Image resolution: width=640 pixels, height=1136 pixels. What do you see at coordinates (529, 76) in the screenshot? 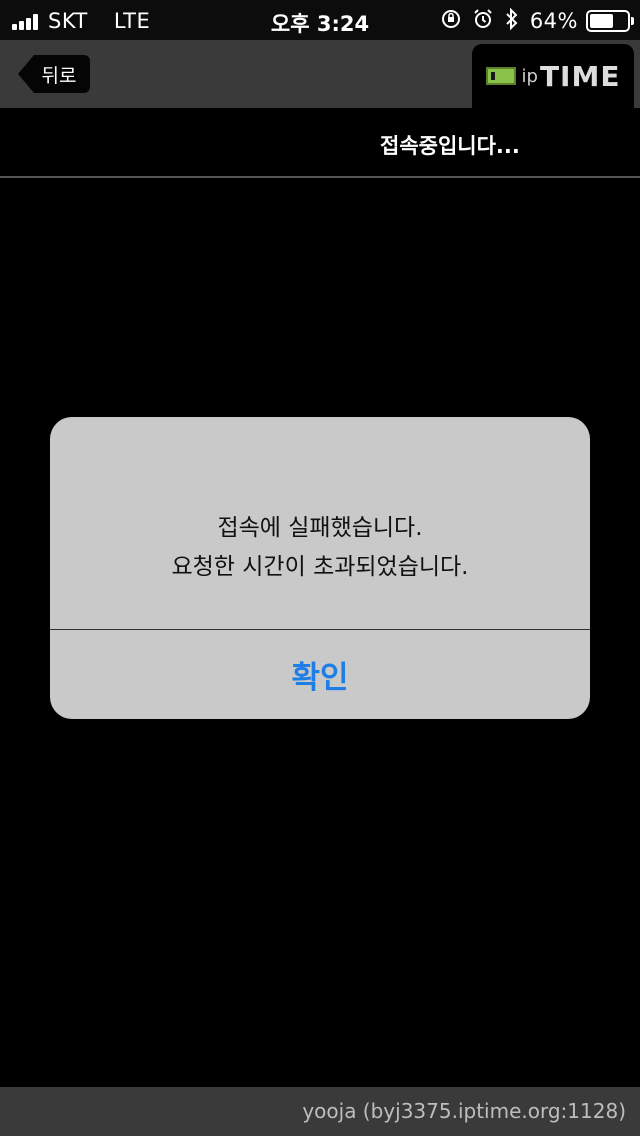
I see `logo-ip-text: ip` at bounding box center [529, 76].